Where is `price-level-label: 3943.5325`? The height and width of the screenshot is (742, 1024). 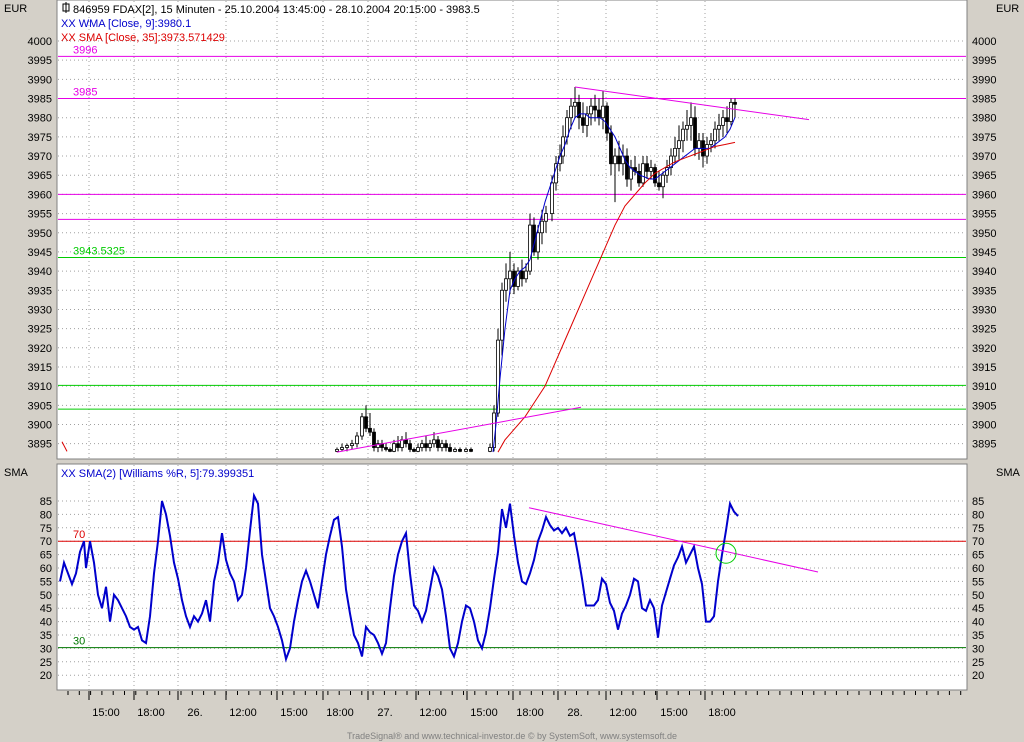 price-level-label: 3943.5325 is located at coordinates (99, 252).